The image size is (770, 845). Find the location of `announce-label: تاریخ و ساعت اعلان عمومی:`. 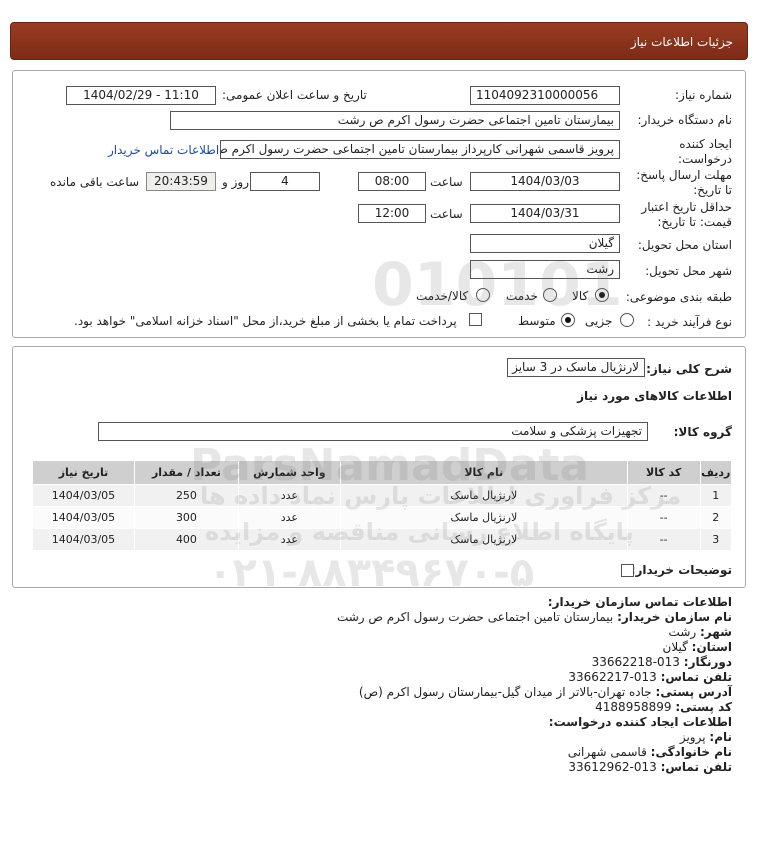

announce-label: تاریخ و ساعت اعلان عمومی: is located at coordinates (294, 95).